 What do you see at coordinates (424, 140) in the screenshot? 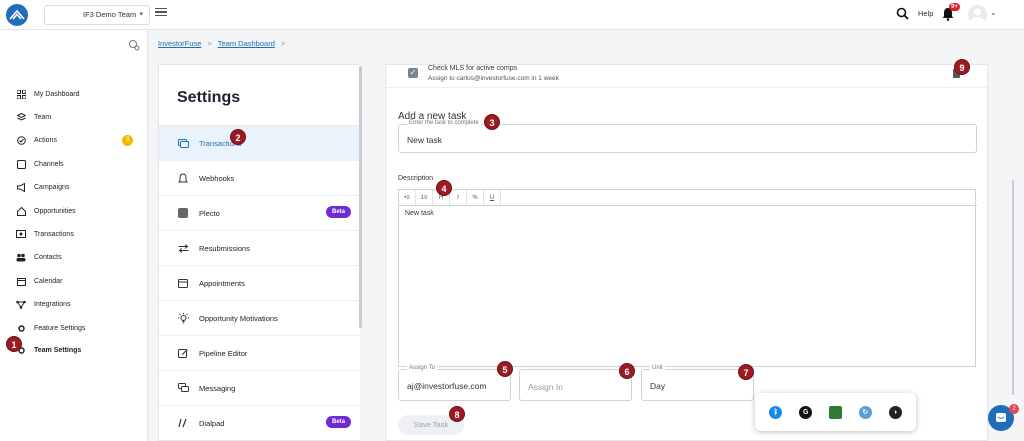
I see `task-name-value: New task` at bounding box center [424, 140].